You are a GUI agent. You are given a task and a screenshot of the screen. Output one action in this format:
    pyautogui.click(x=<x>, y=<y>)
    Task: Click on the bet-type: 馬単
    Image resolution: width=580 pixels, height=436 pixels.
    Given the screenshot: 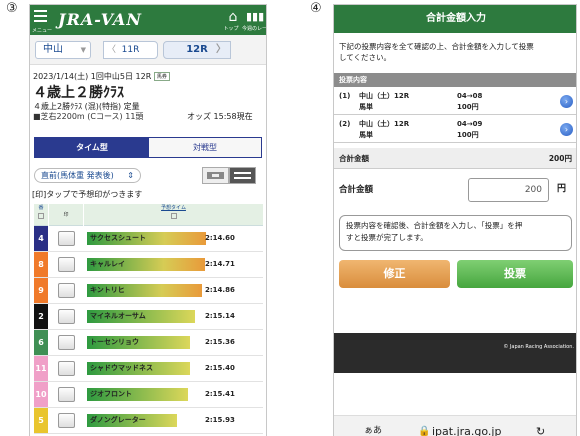 What is the action you would take?
    pyautogui.click(x=366, y=135)
    